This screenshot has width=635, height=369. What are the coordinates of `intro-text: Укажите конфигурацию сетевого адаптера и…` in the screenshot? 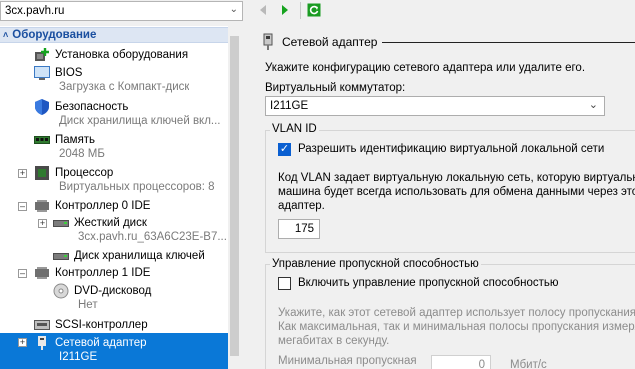 It's located at (425, 68).